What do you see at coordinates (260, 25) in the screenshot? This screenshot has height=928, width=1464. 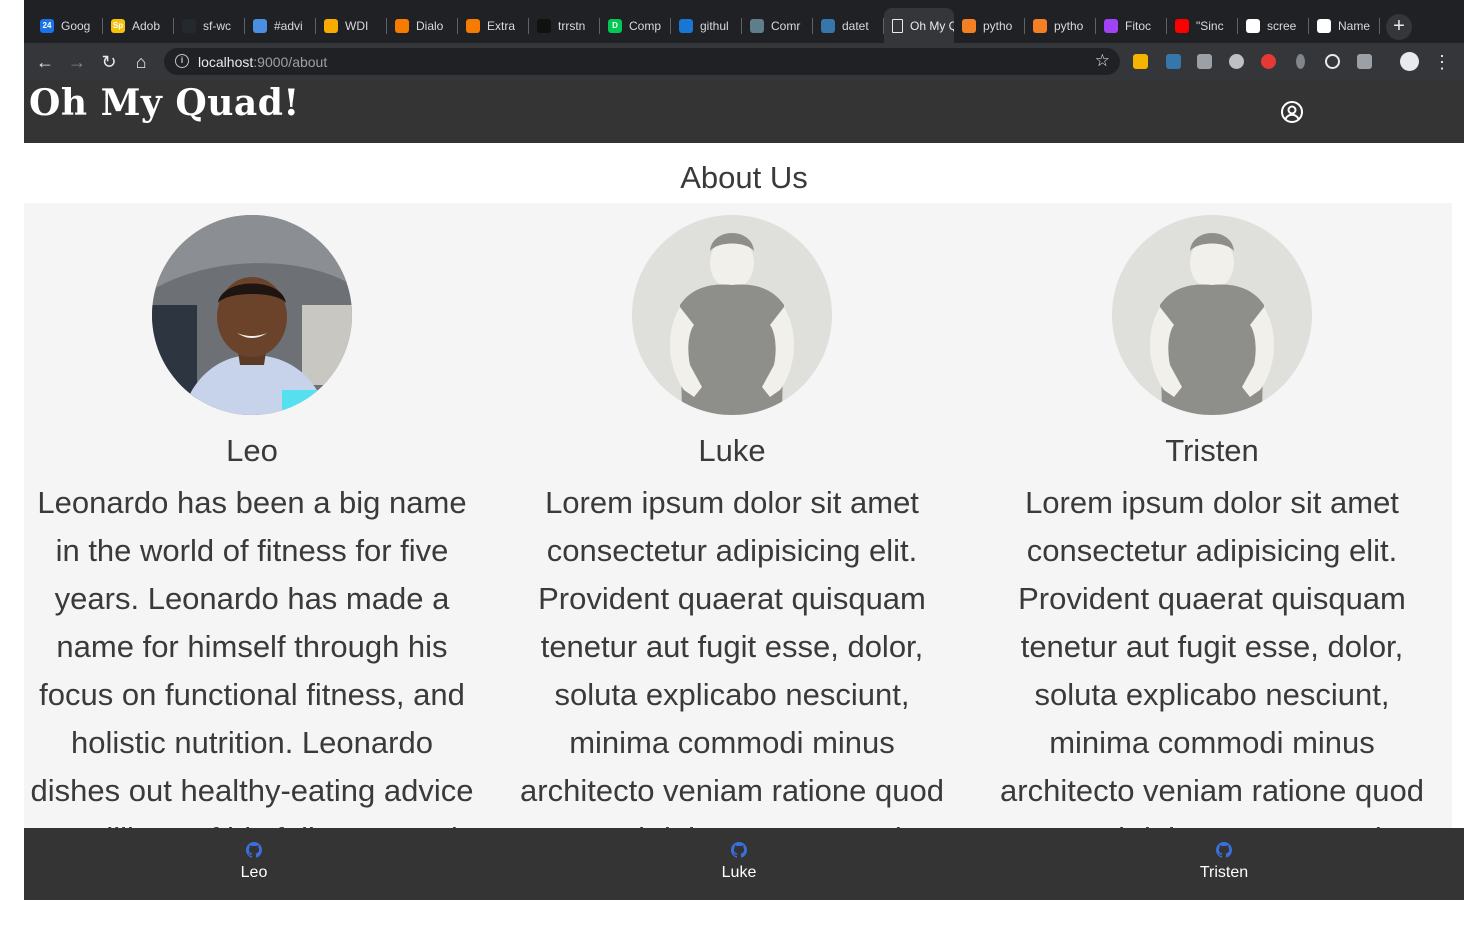 I see `slack-icon` at bounding box center [260, 25].